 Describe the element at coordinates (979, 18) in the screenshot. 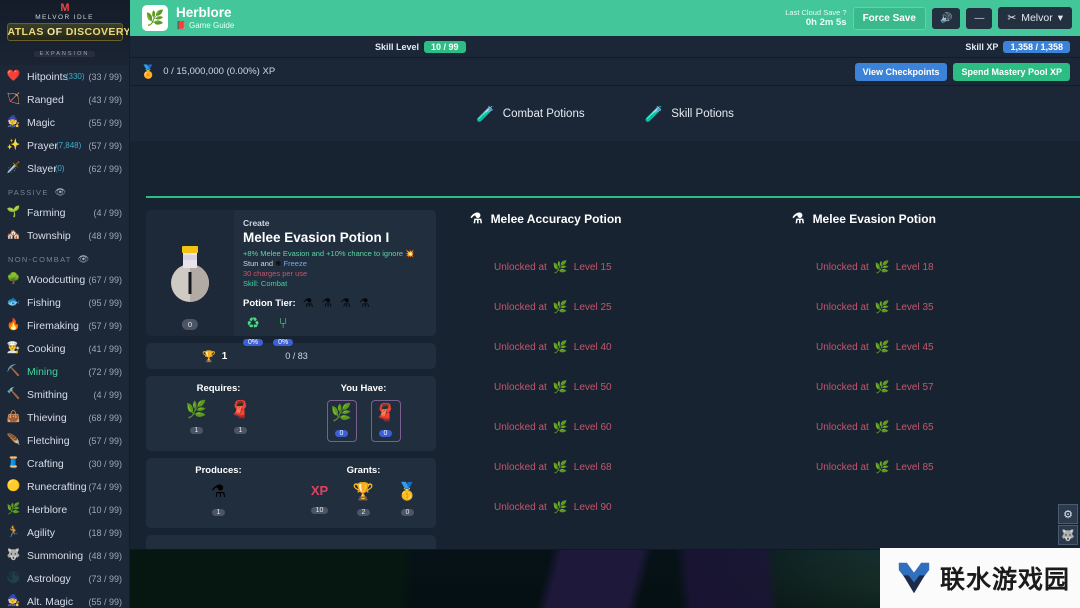

I see `minimize-button: —` at that location.